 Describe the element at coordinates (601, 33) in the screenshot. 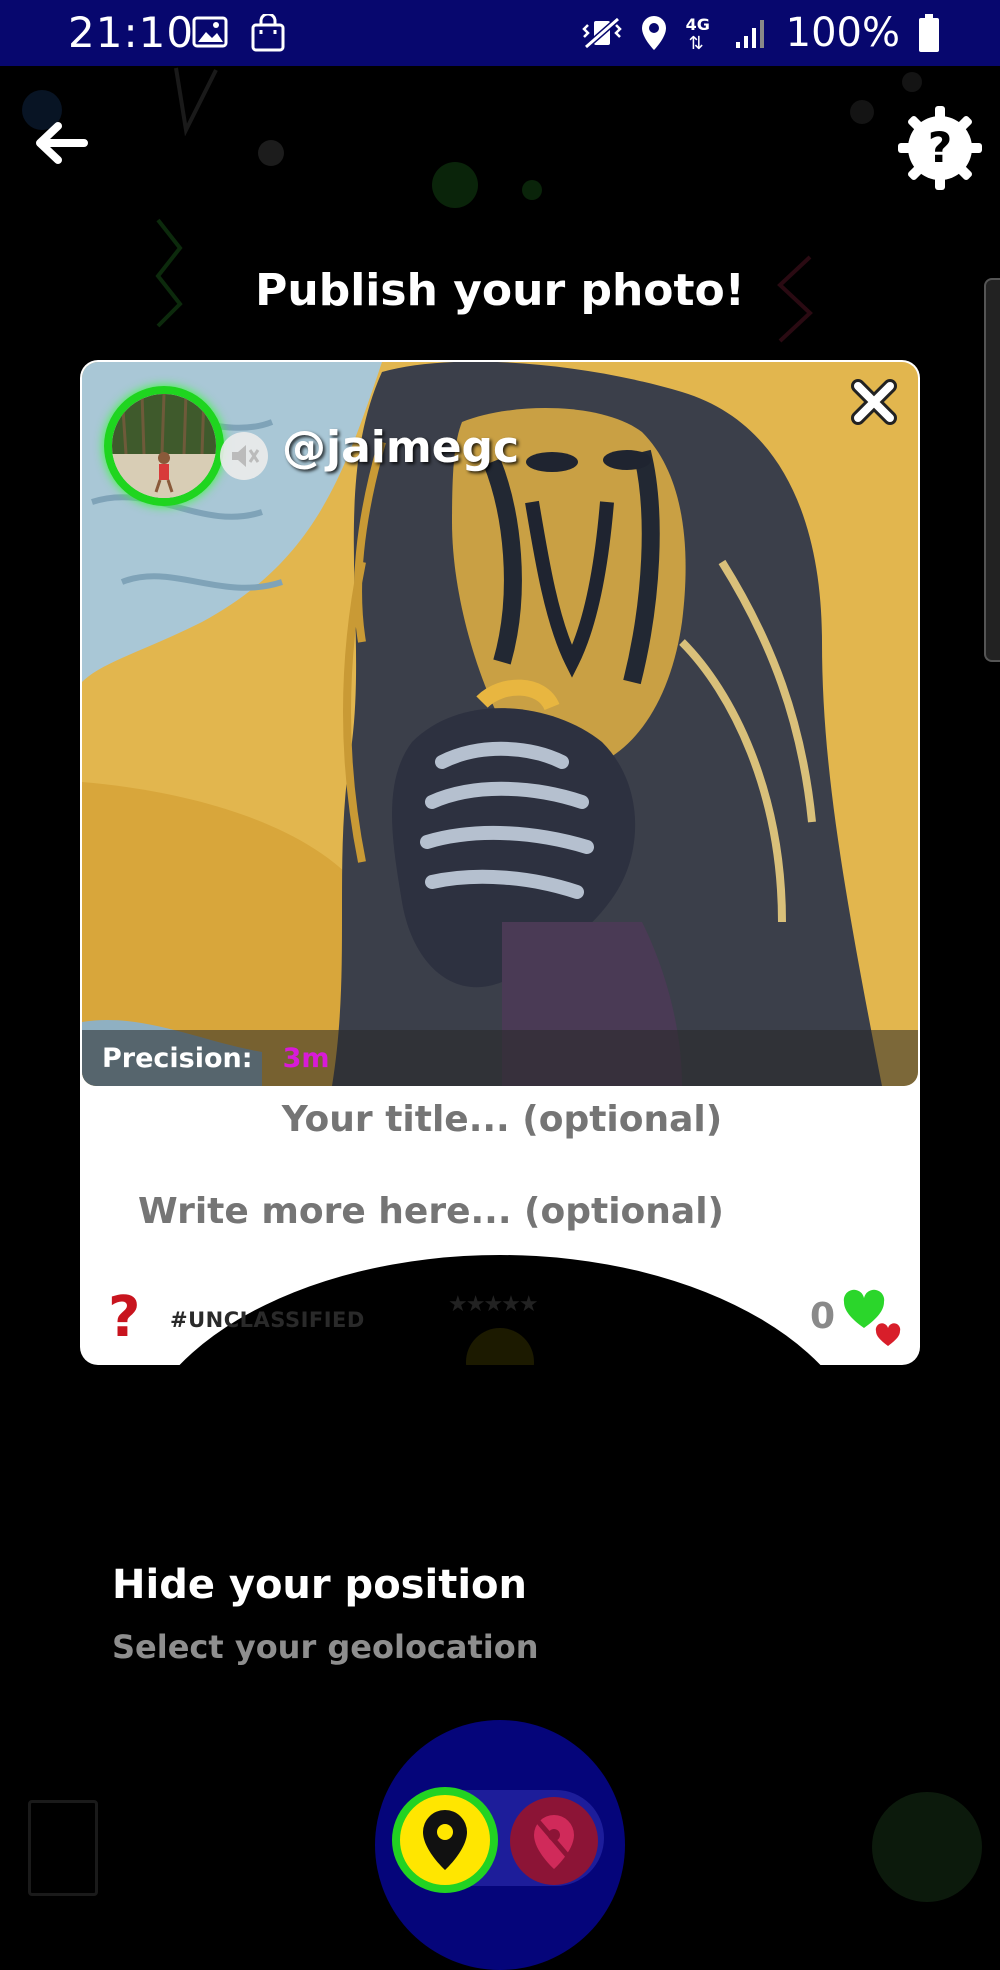

I see `vibrate-mute-icon` at that location.